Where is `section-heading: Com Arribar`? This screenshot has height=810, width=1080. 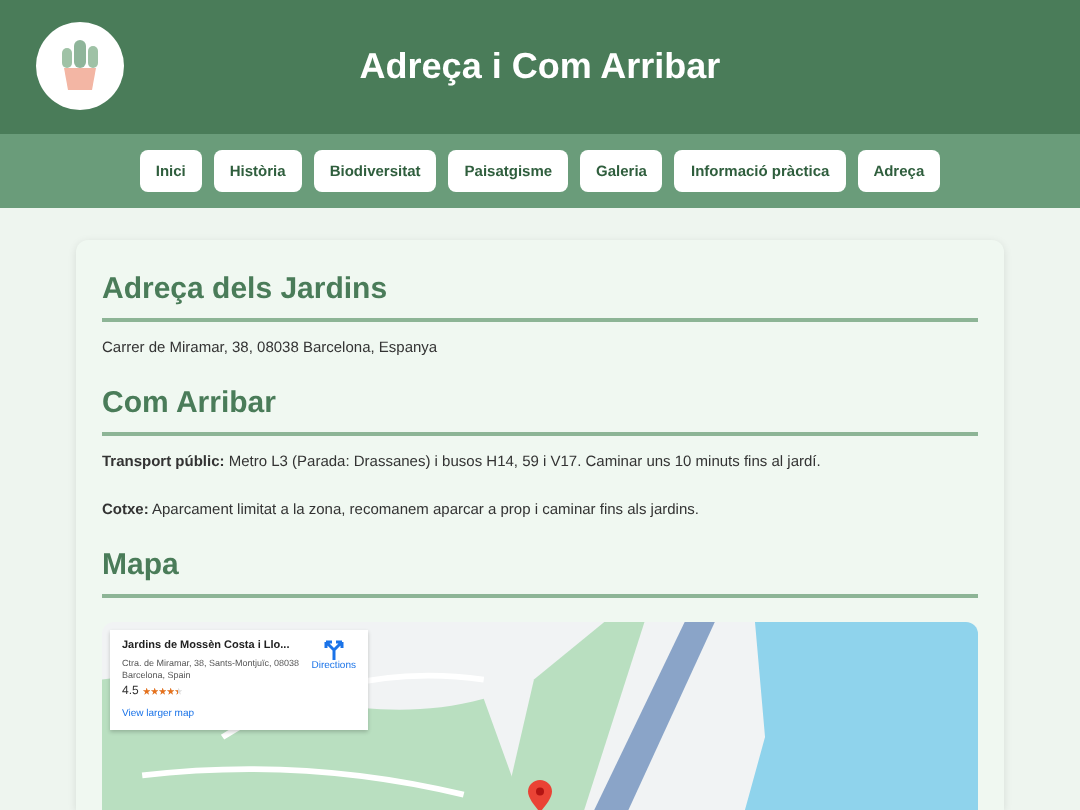
section-heading: Com Arribar is located at coordinates (190, 403).